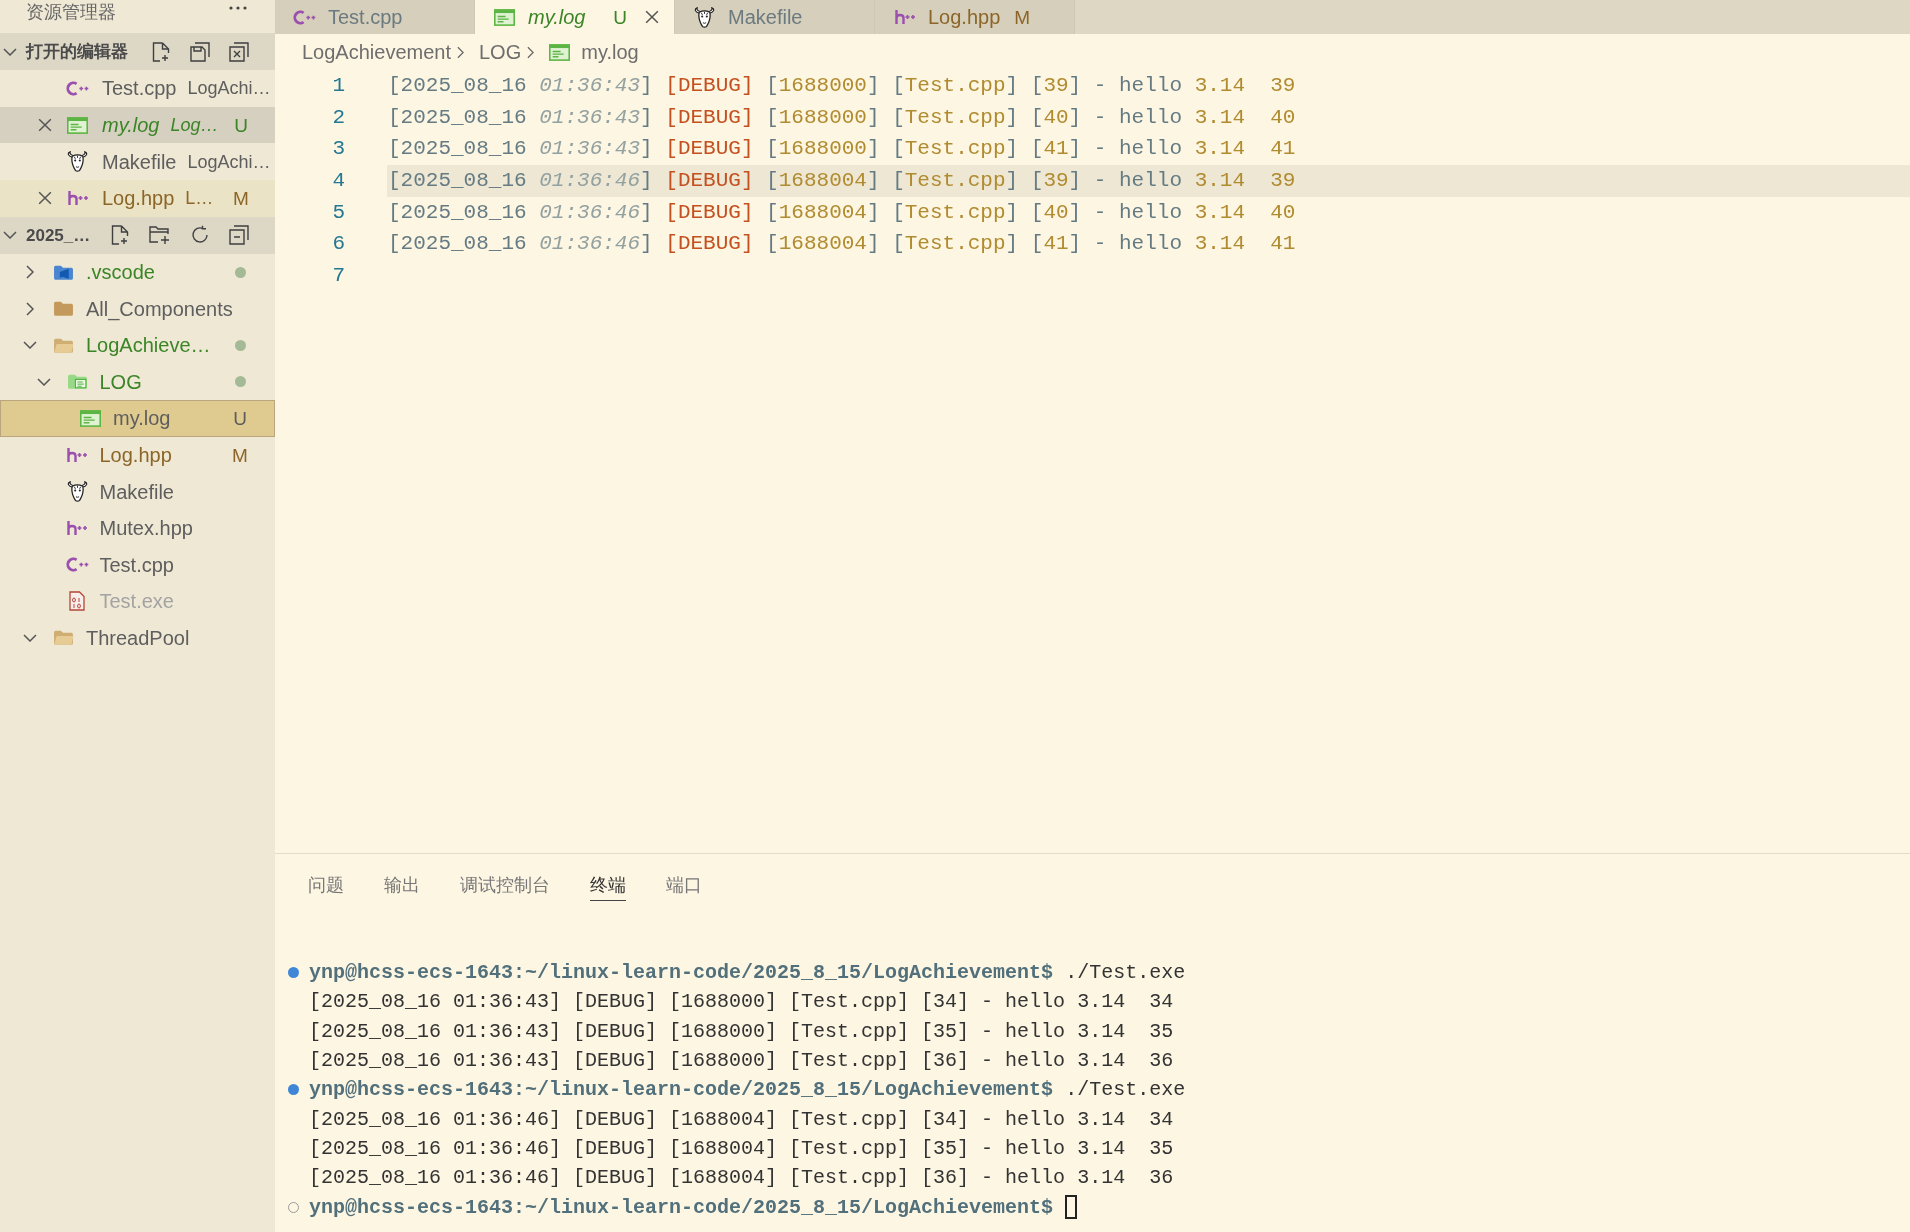  Describe the element at coordinates (77, 601) in the screenshot. I see `binary-file-icon` at that location.